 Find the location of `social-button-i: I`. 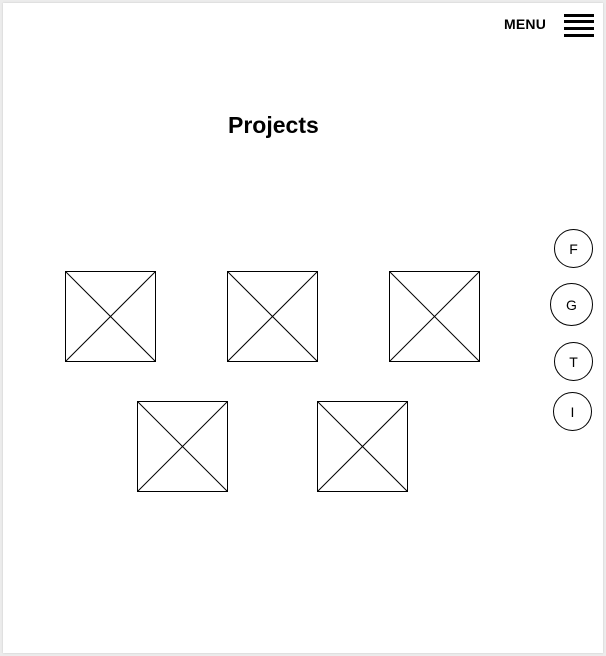

social-button-i: I is located at coordinates (572, 411).